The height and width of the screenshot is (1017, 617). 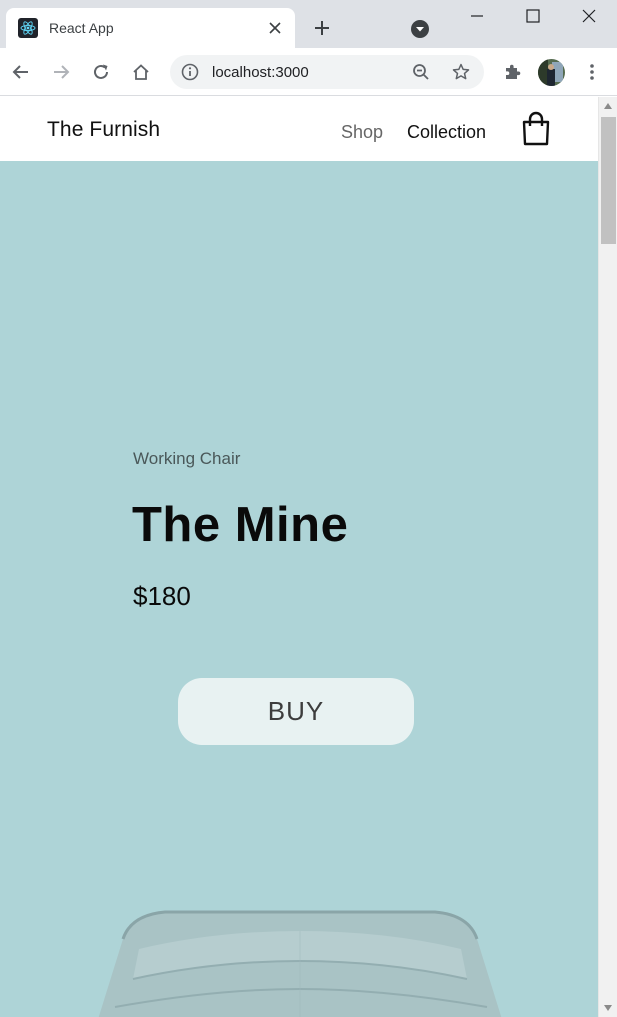 What do you see at coordinates (61, 72) in the screenshot?
I see `forward-arrow-icon` at bounding box center [61, 72].